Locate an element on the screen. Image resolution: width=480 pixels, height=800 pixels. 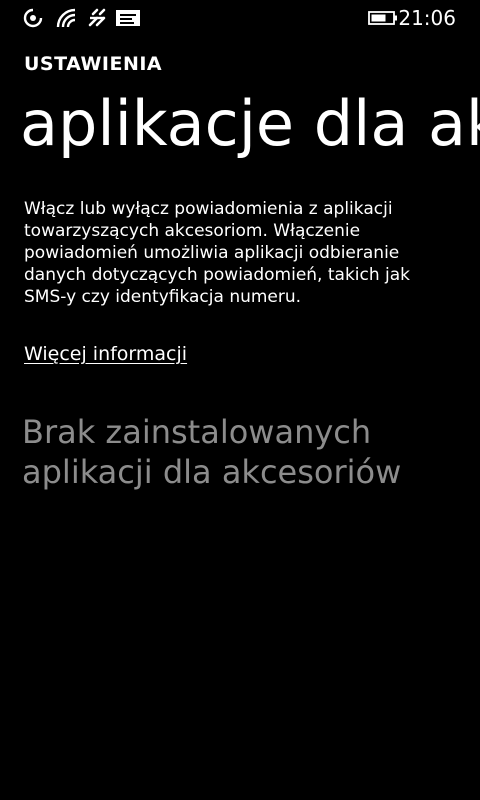
page-title: aplikacje dla akcesoriów is located at coordinates (250, 123).